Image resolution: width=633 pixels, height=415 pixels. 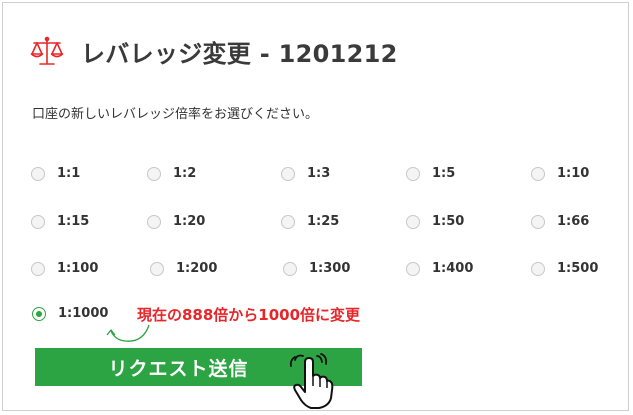 What do you see at coordinates (305, 173) in the screenshot?
I see `leverage-option-1-3: 1:3` at bounding box center [305, 173].